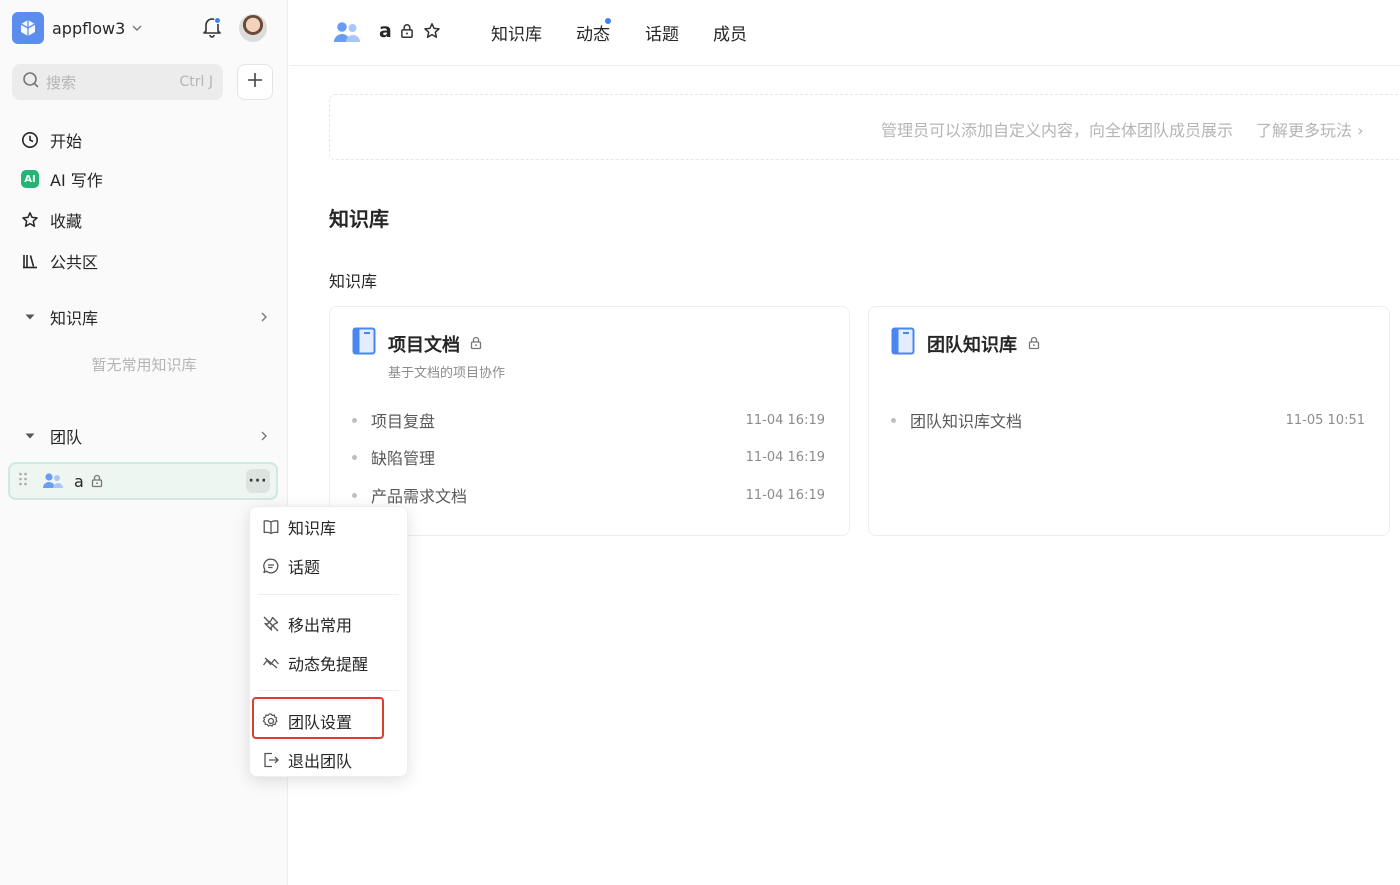  Describe the element at coordinates (419, 496) in the screenshot. I see `doc-title: 产品需求文档` at that location.